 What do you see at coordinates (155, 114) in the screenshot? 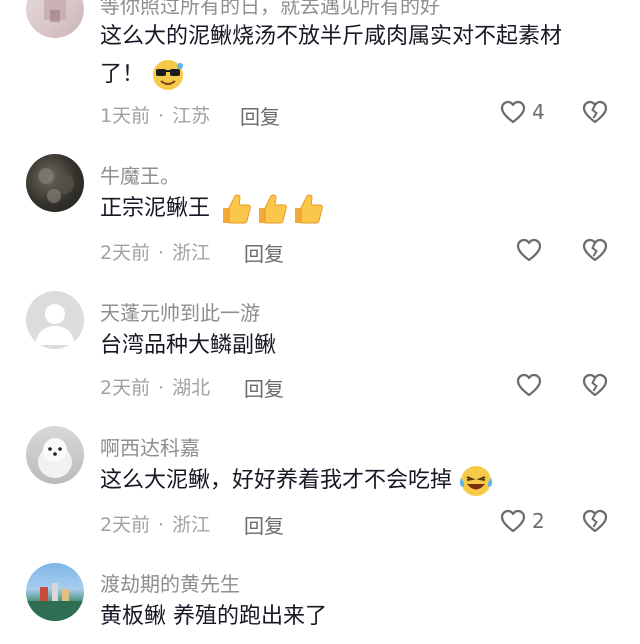
I see `comment-meta: 1天前 · 江苏` at bounding box center [155, 114].